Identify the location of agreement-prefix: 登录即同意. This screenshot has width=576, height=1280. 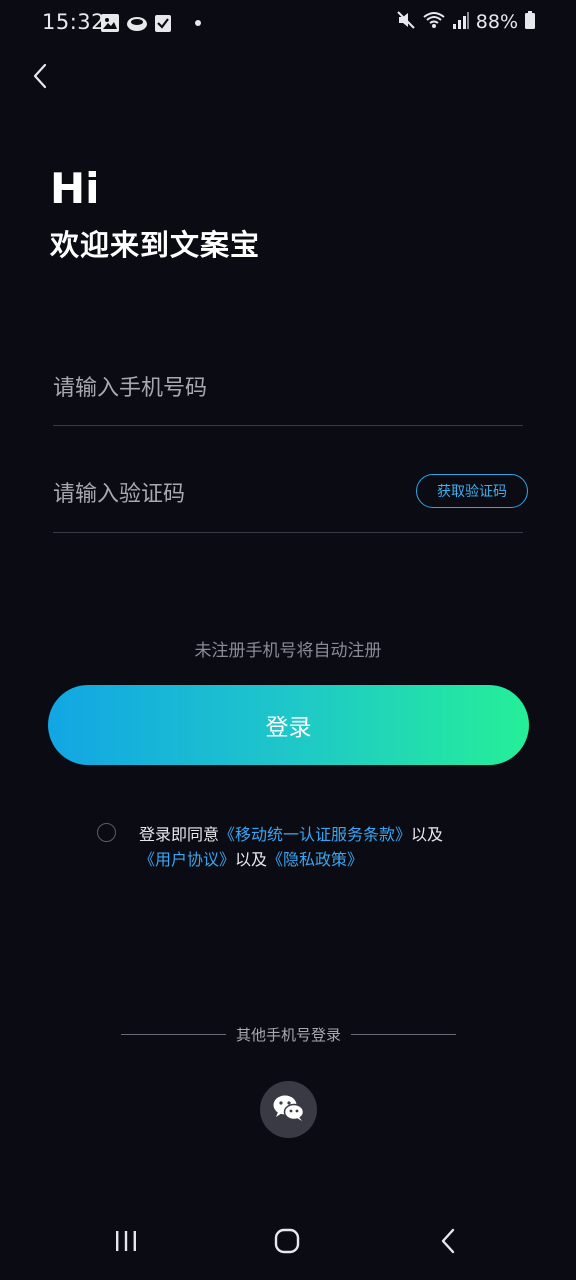
(179, 834).